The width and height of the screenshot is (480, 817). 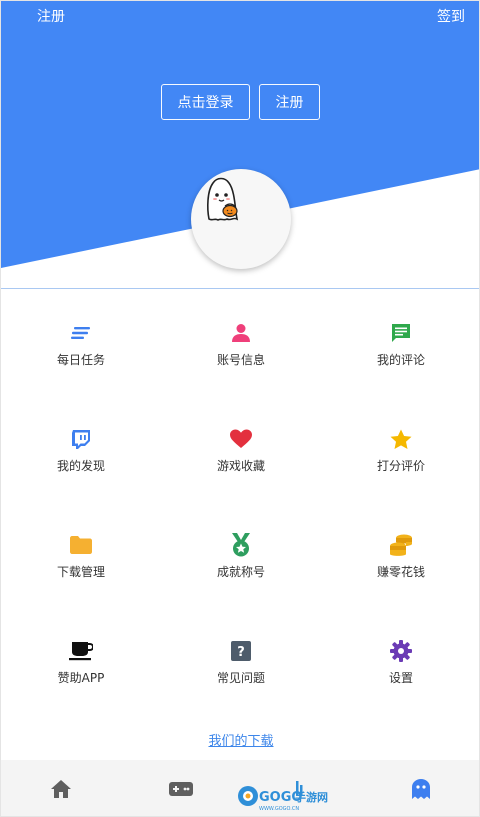 I want to click on tab-home, so click(x=61, y=789).